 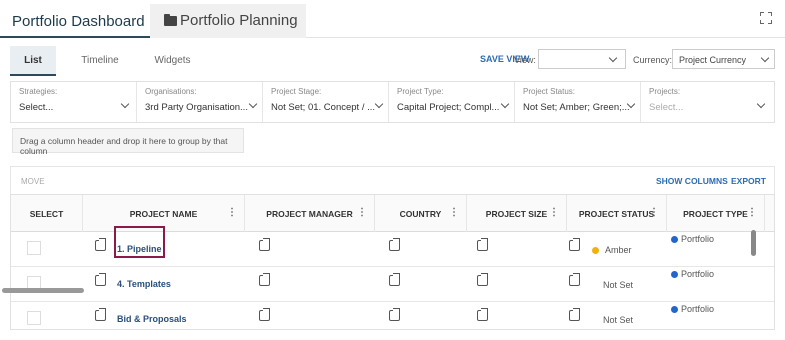 What do you see at coordinates (296, 91) in the screenshot?
I see `filter-label: Project Stage:` at bounding box center [296, 91].